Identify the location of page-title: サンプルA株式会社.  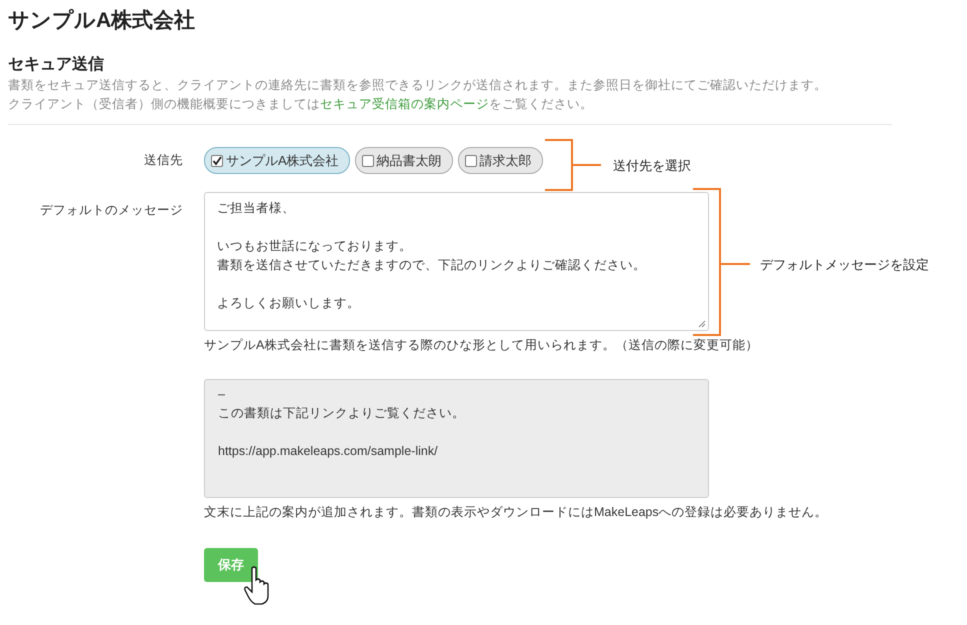
(102, 21).